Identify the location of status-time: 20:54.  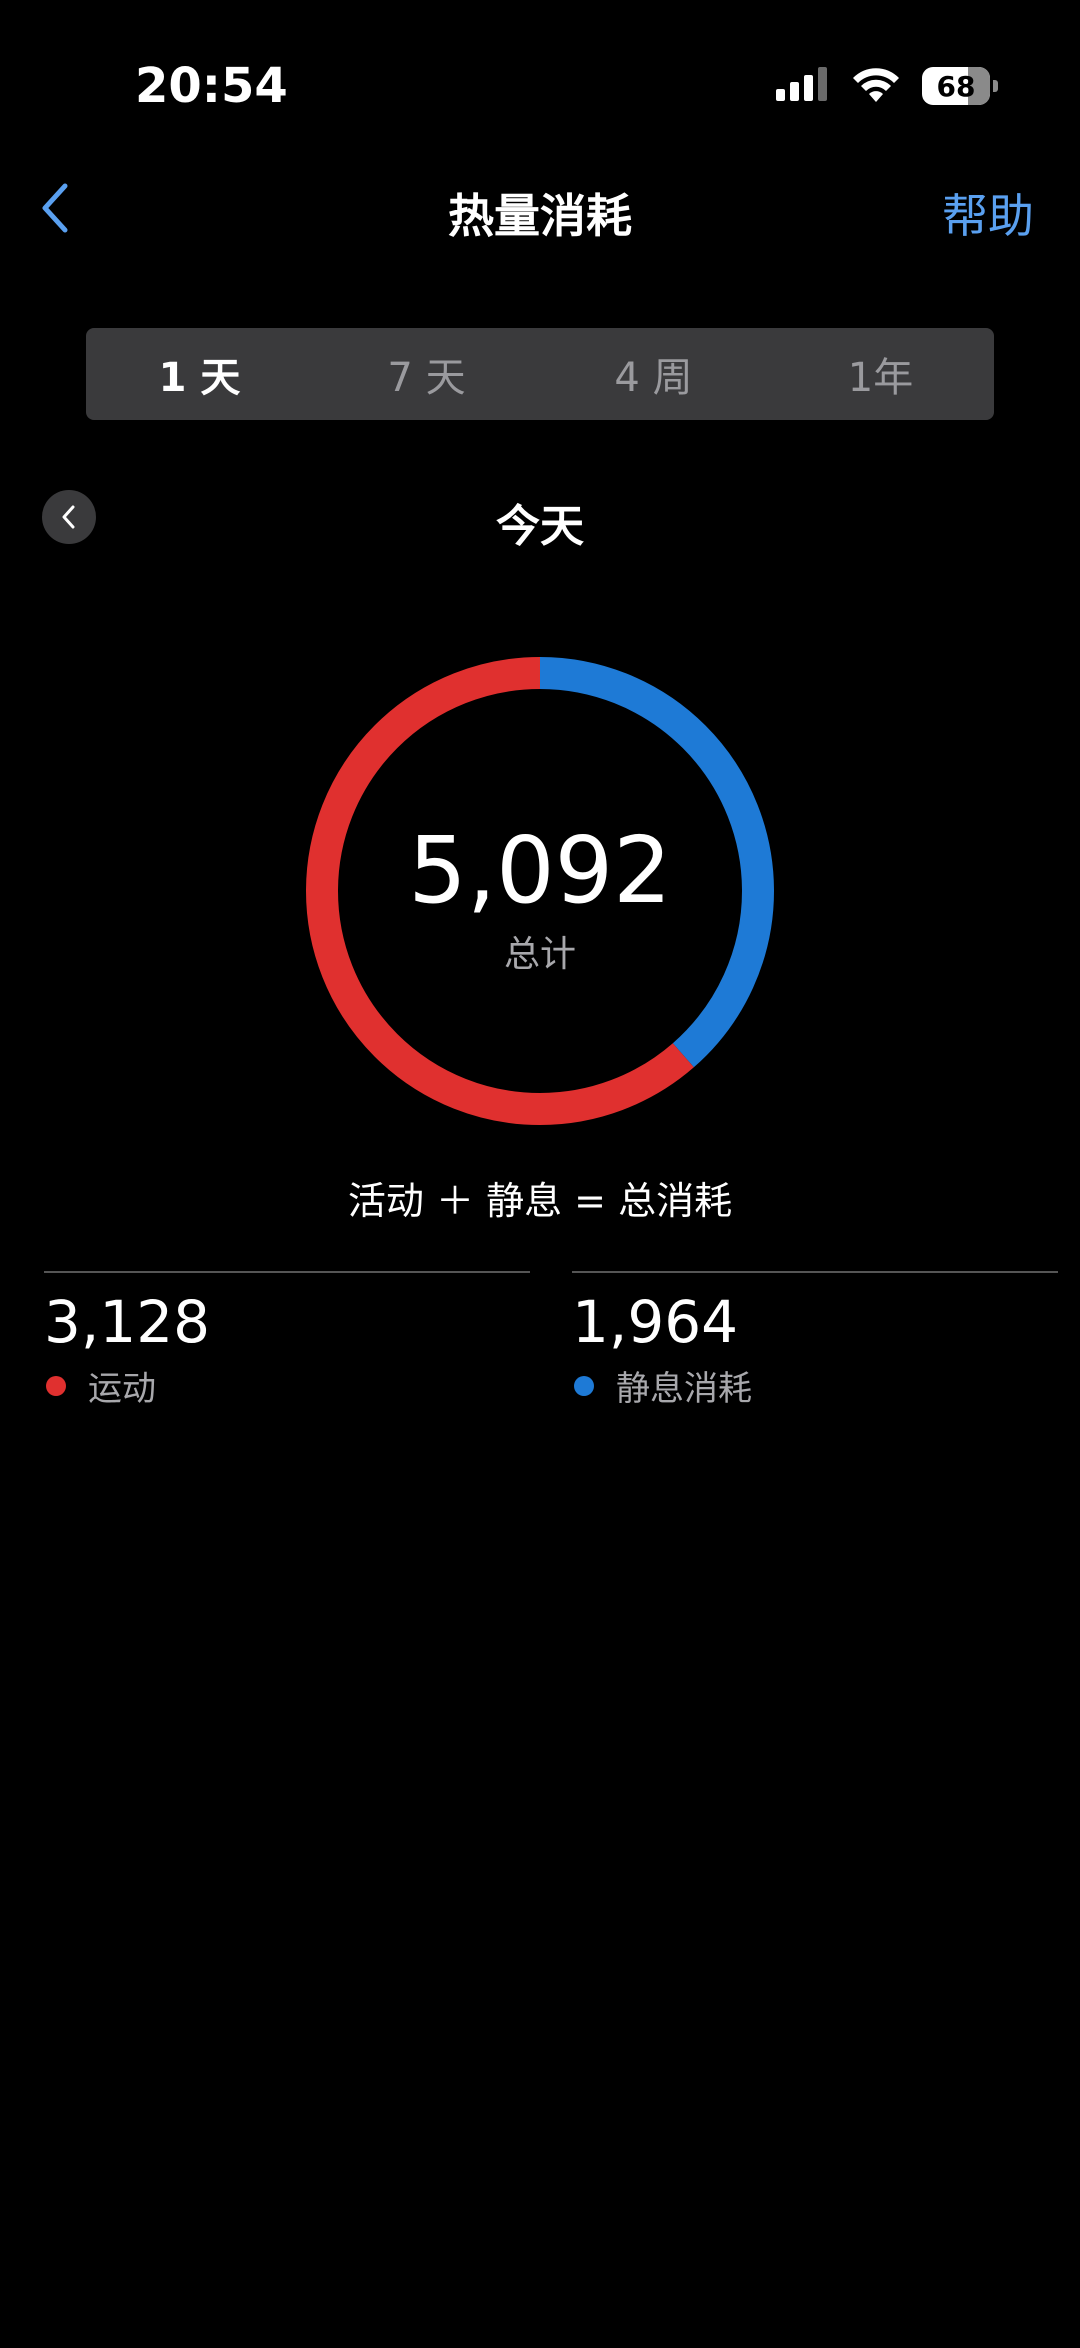
(211, 86).